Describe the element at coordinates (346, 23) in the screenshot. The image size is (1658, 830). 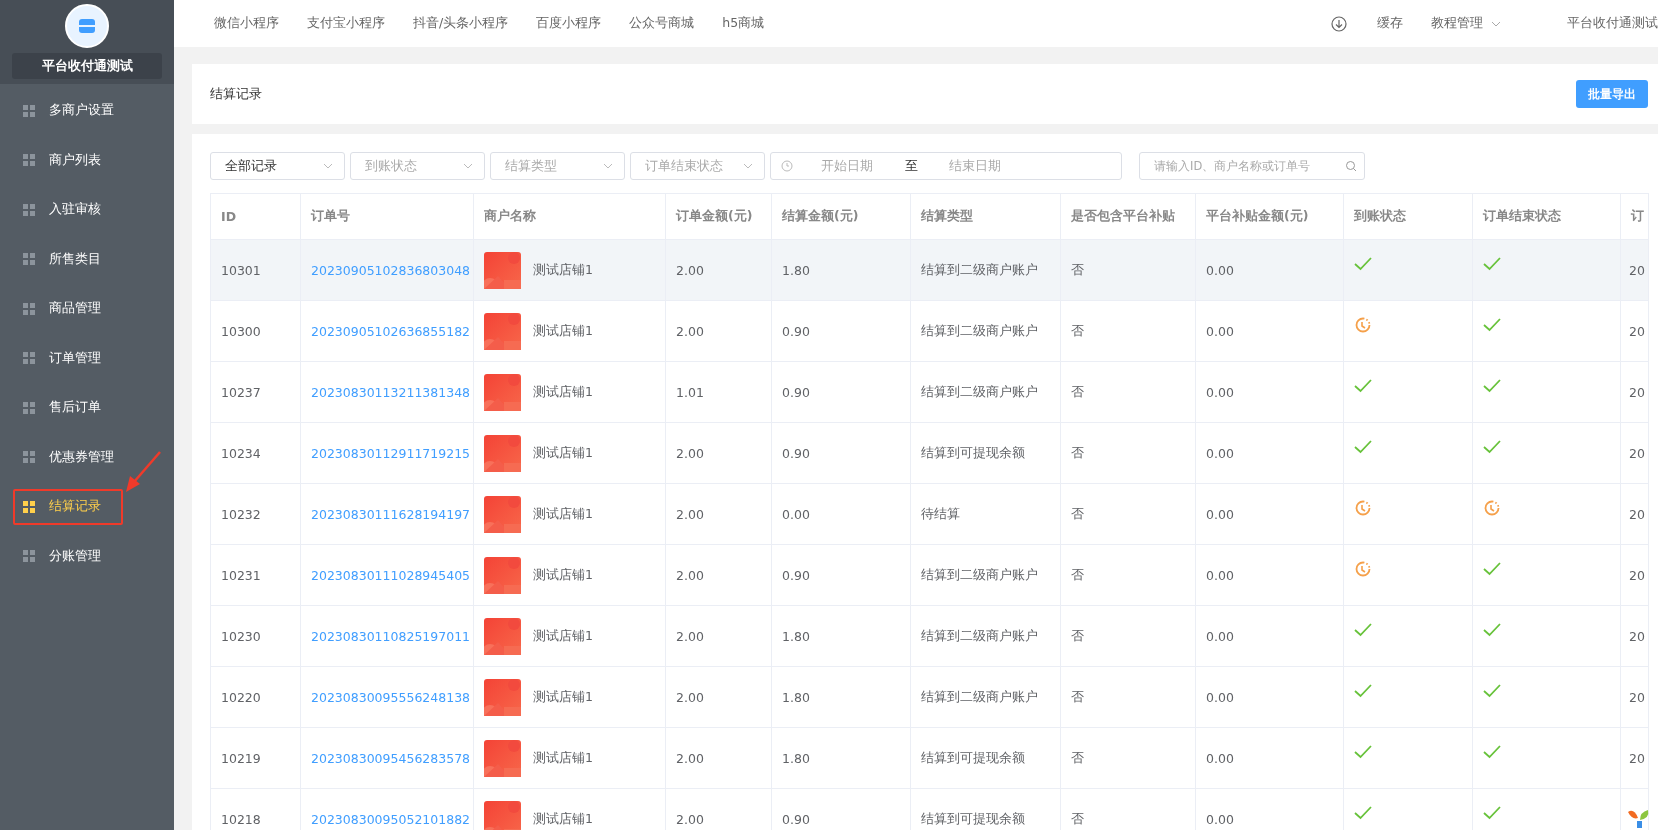
I see `nav-link: 支付宝小程序` at that location.